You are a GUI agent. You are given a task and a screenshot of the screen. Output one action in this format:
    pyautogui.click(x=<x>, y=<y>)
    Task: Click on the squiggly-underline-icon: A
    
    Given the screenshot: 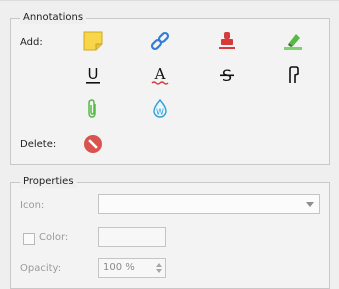 What is the action you would take?
    pyautogui.click(x=160, y=75)
    